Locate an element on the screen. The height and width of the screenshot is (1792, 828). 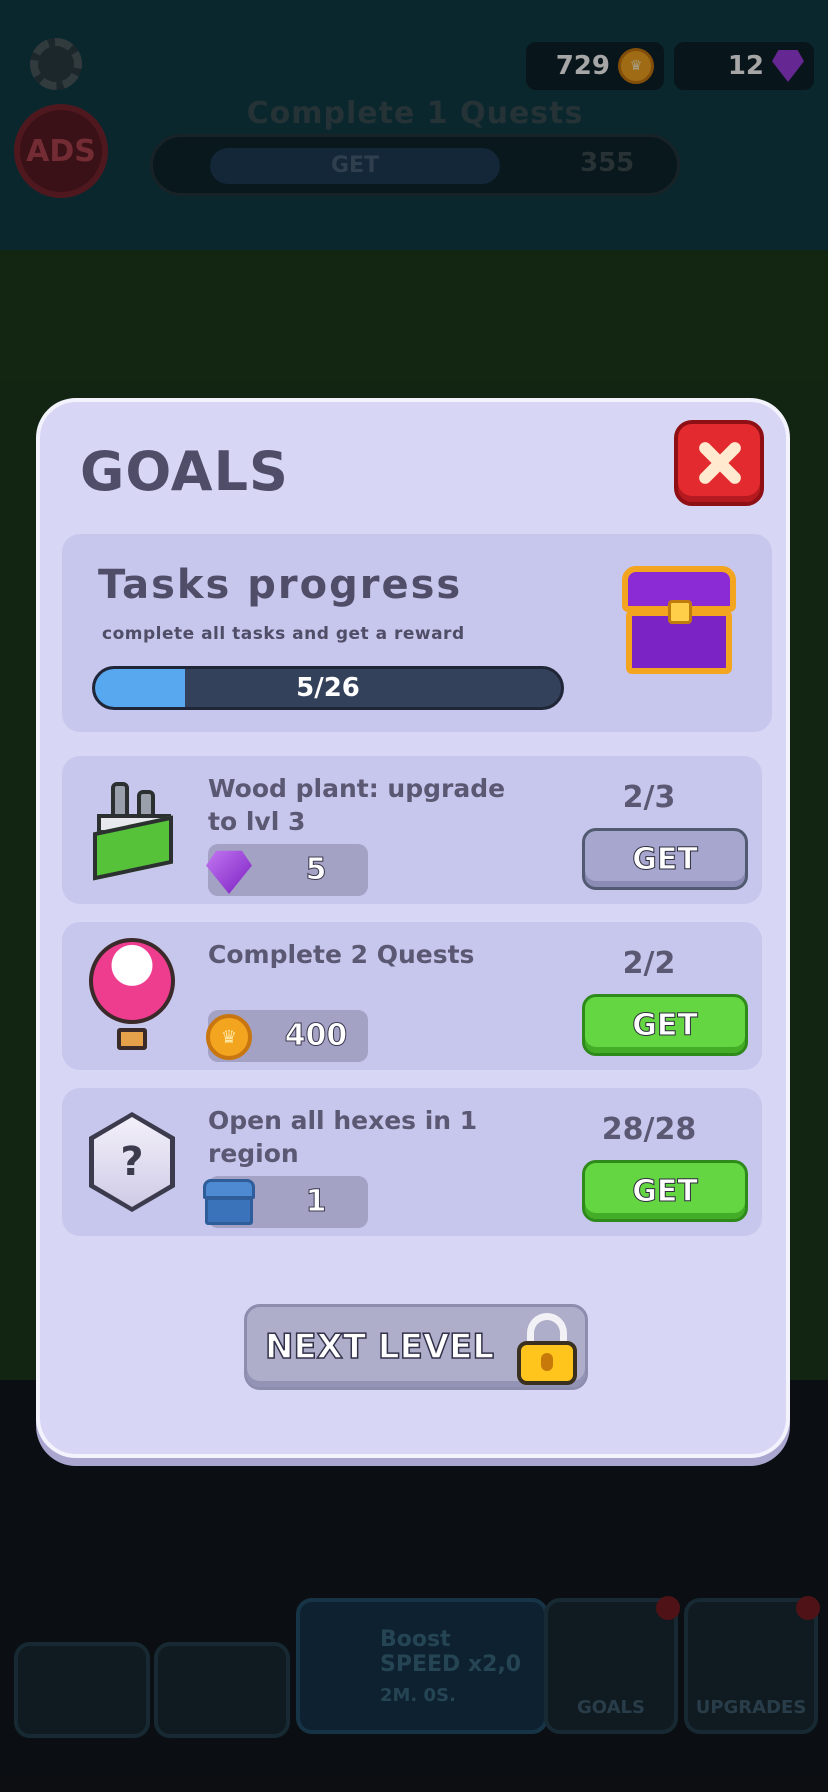
padlock-icon is located at coordinates (547, 1349).